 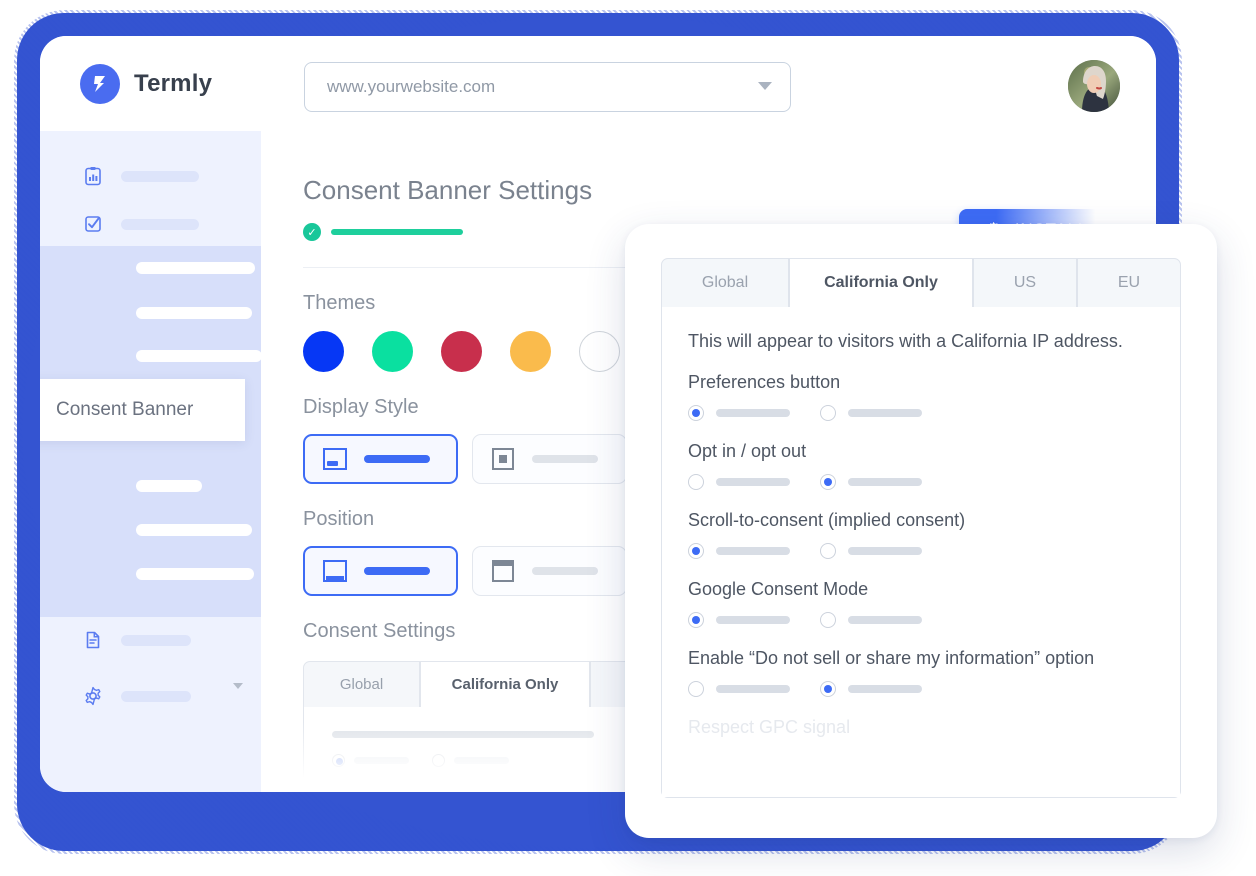 I want to click on theme-swatch-blue, so click(x=323, y=351).